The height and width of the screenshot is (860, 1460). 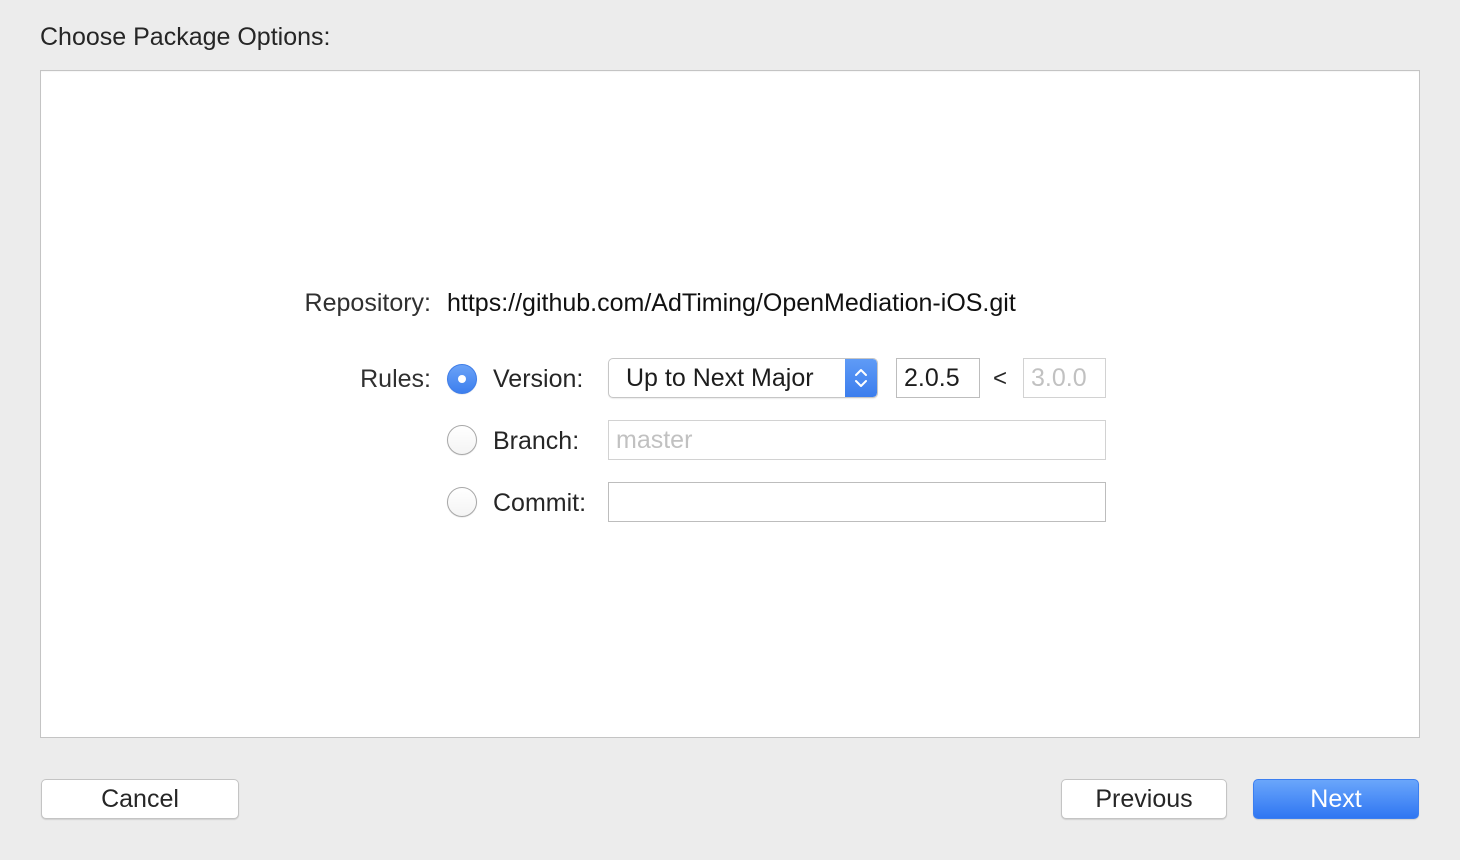 What do you see at coordinates (462, 379) in the screenshot?
I see `version-radio` at bounding box center [462, 379].